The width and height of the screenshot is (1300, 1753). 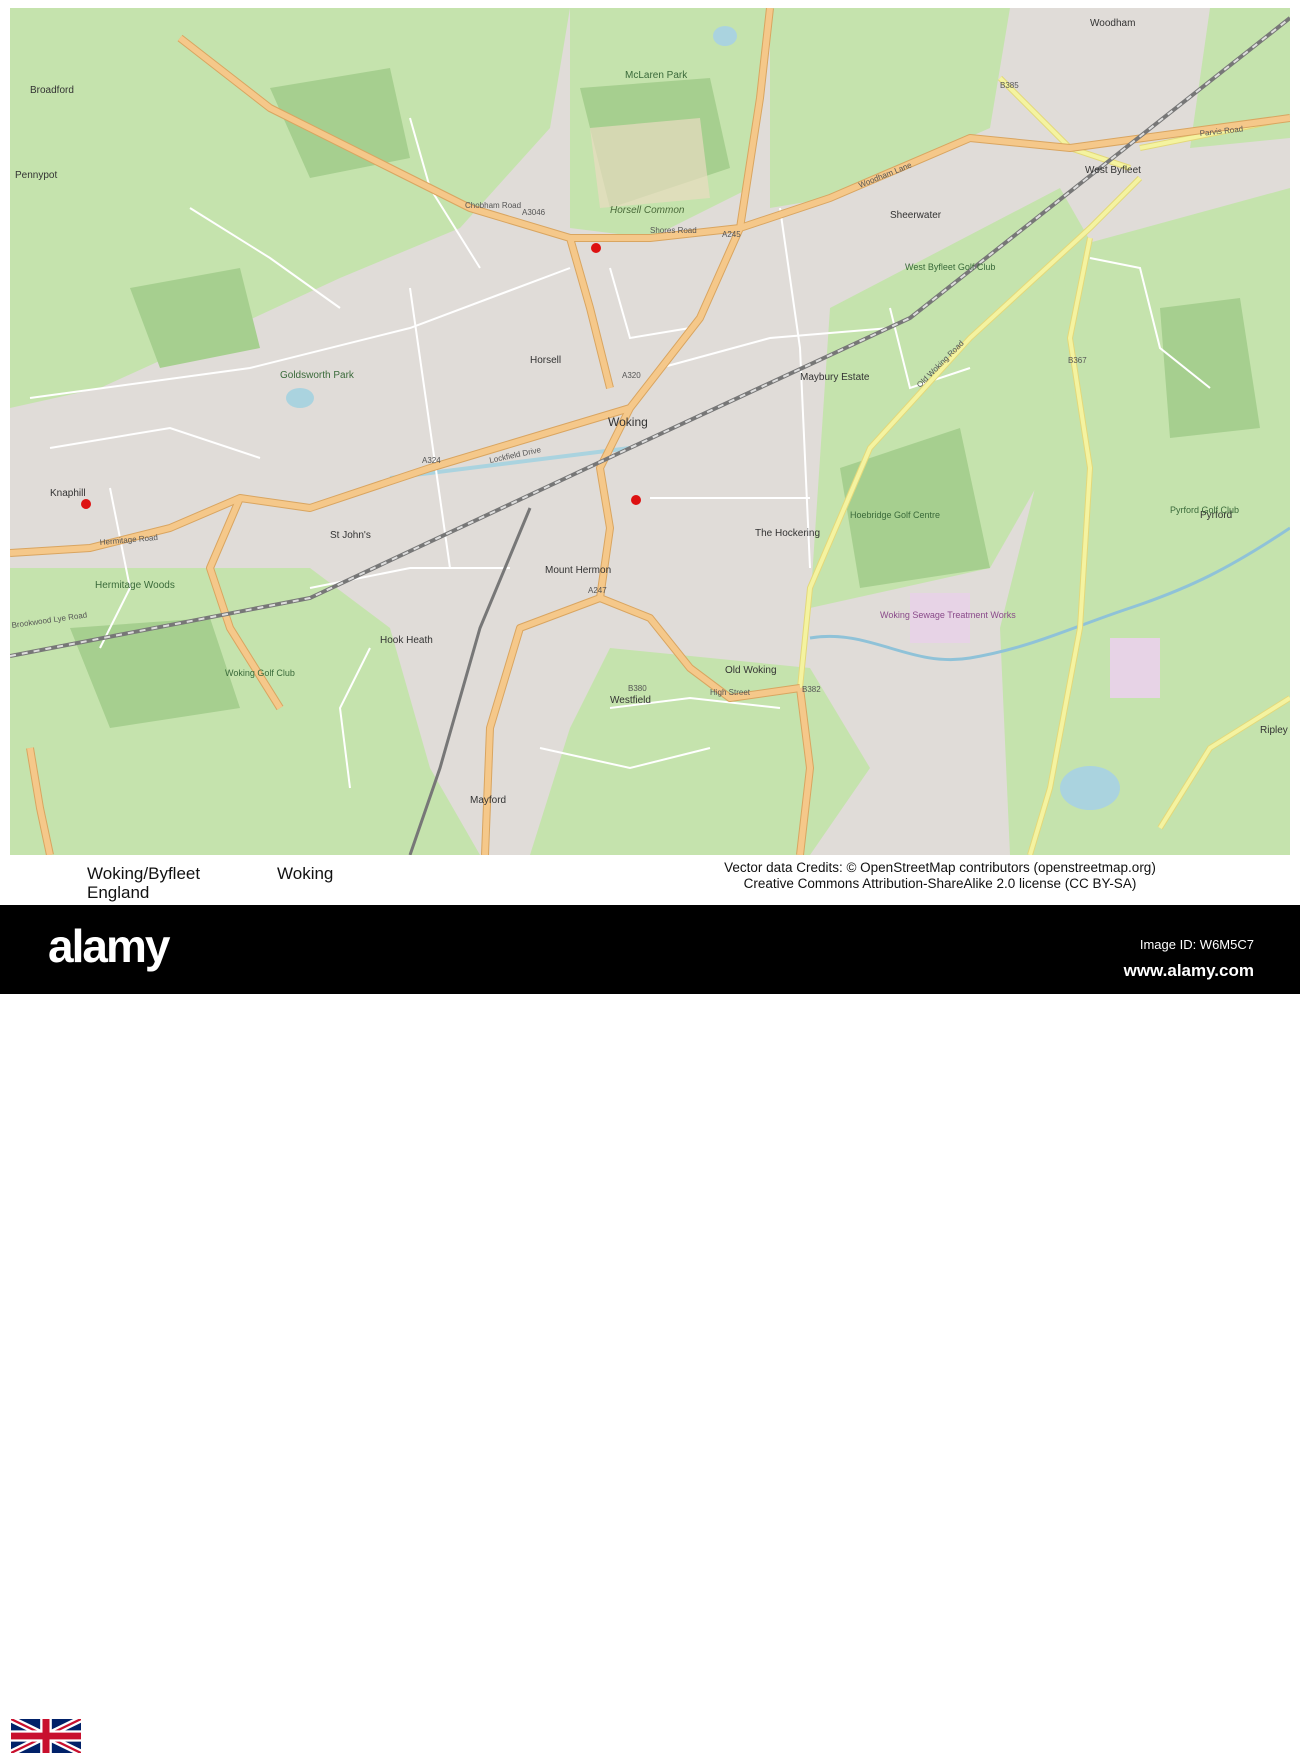 I want to click on label-hoebridge-golf: Hoebridge Golf Centre, so click(x=895, y=515).